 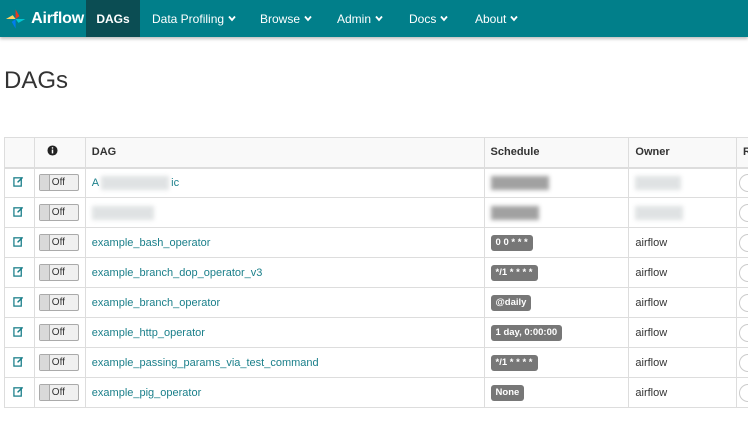 I want to click on schedule-cell: None, so click(x=556, y=392).